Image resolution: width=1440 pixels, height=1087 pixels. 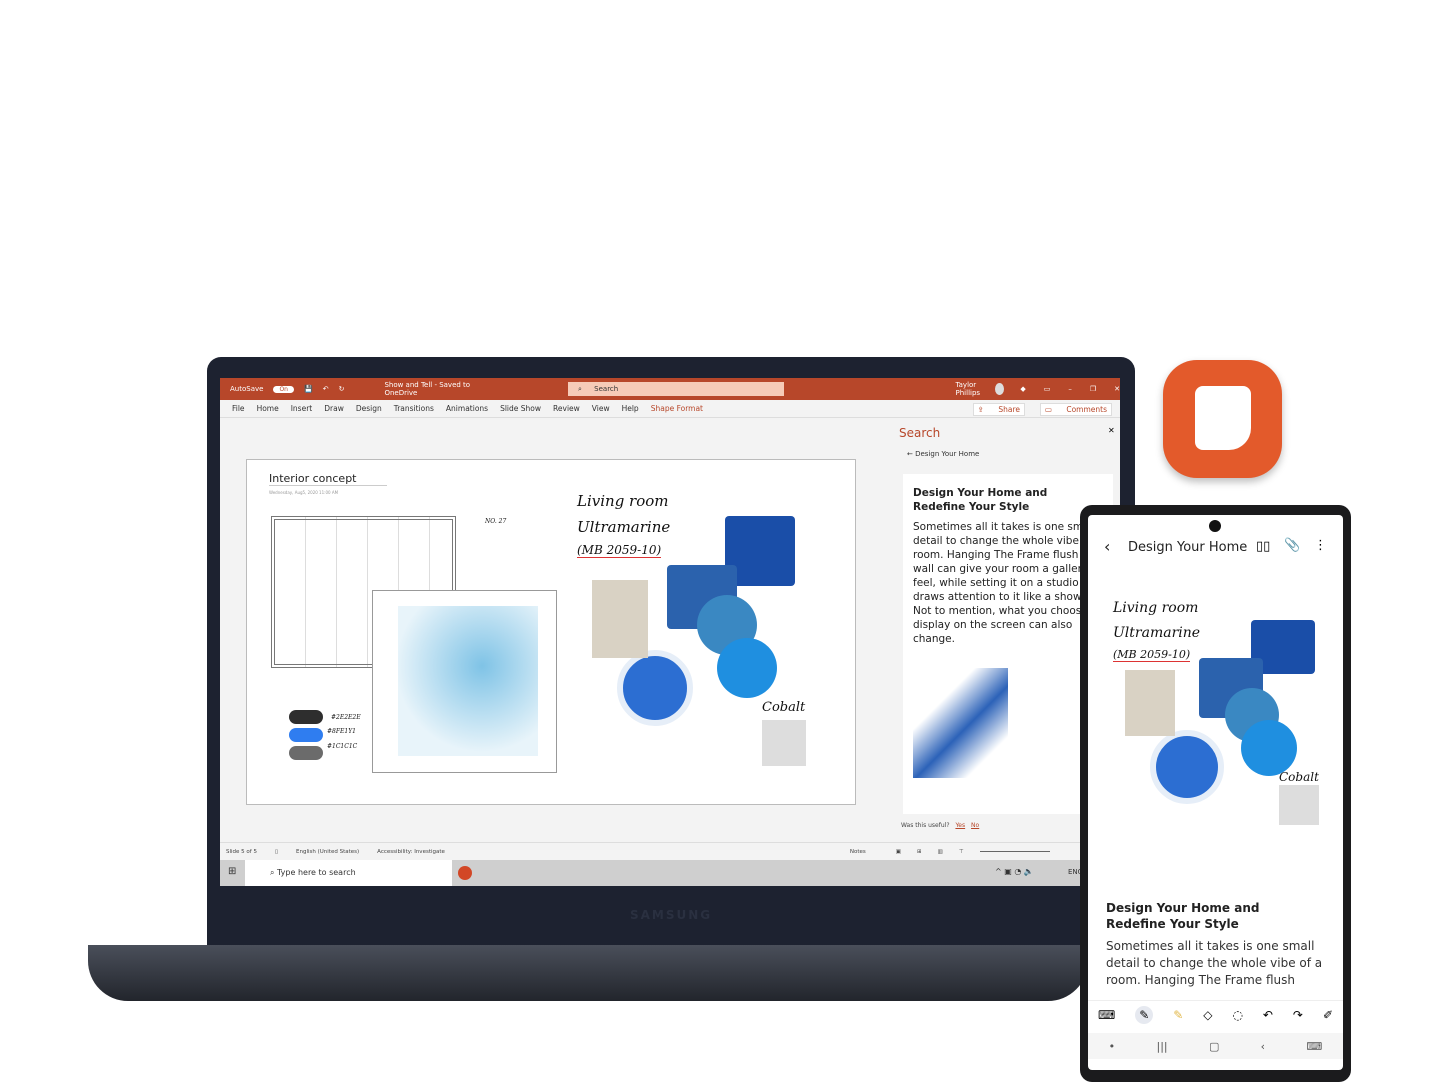 I want to click on feedback-no: No, so click(x=975, y=825).